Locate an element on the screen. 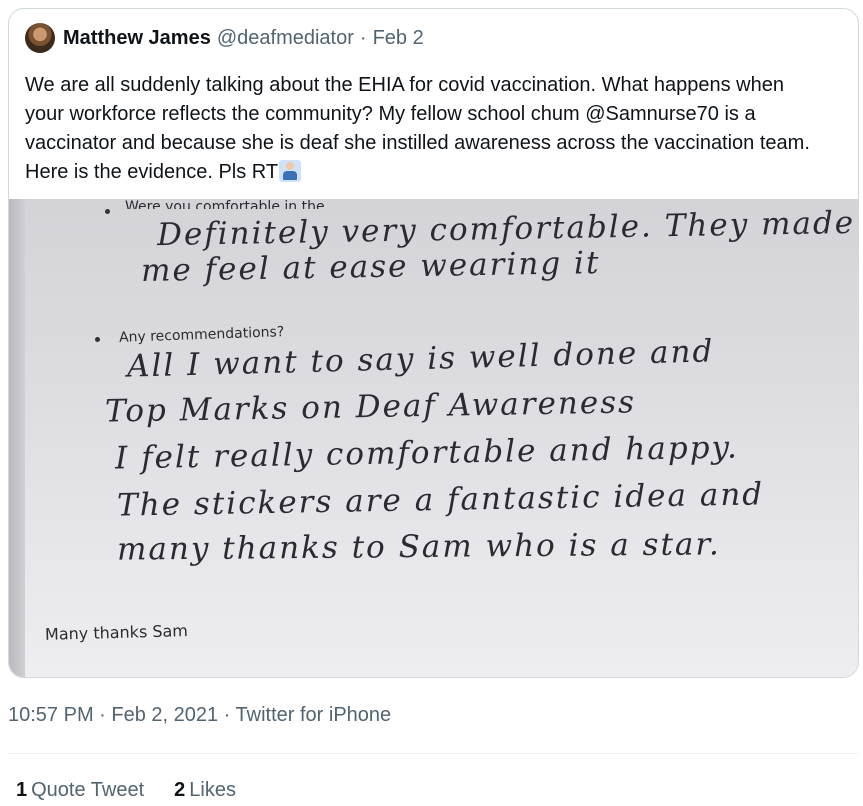  handwritten-line: me feel at ease wearing it is located at coordinates (370, 267).